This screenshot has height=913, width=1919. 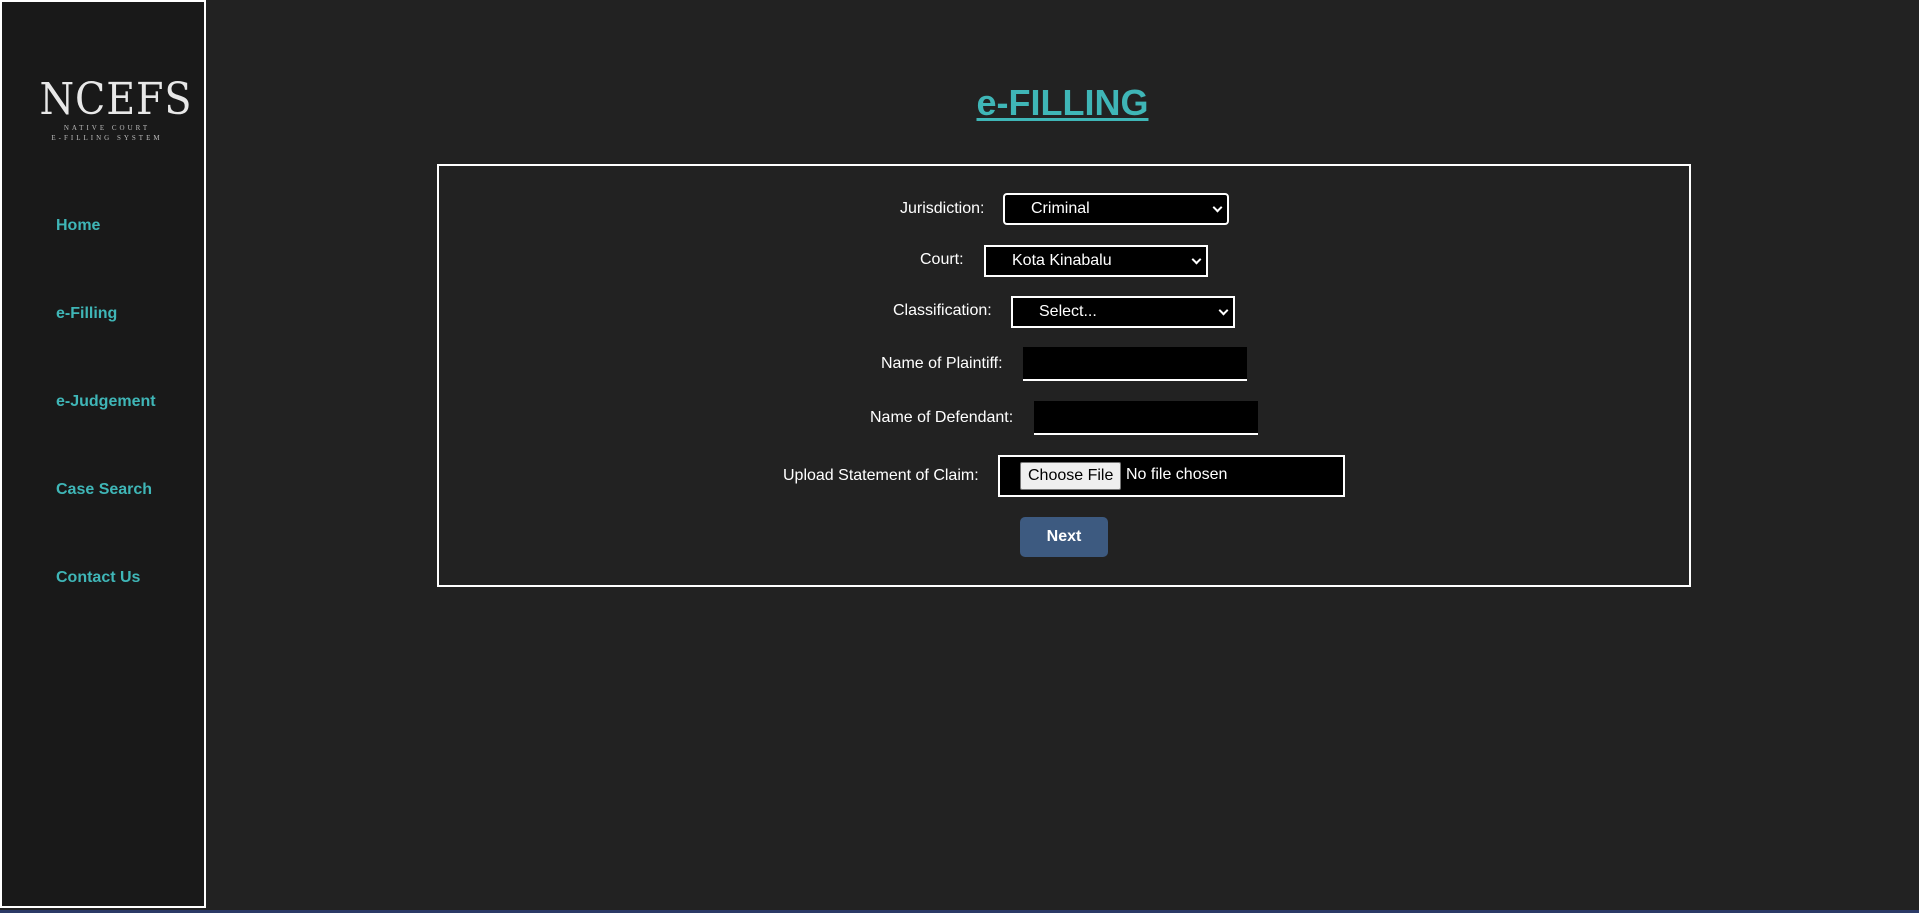 I want to click on ncefs-logo: NCEFS NATIVE COURT E-FILLING SYSTEM, so click(x=112, y=108).